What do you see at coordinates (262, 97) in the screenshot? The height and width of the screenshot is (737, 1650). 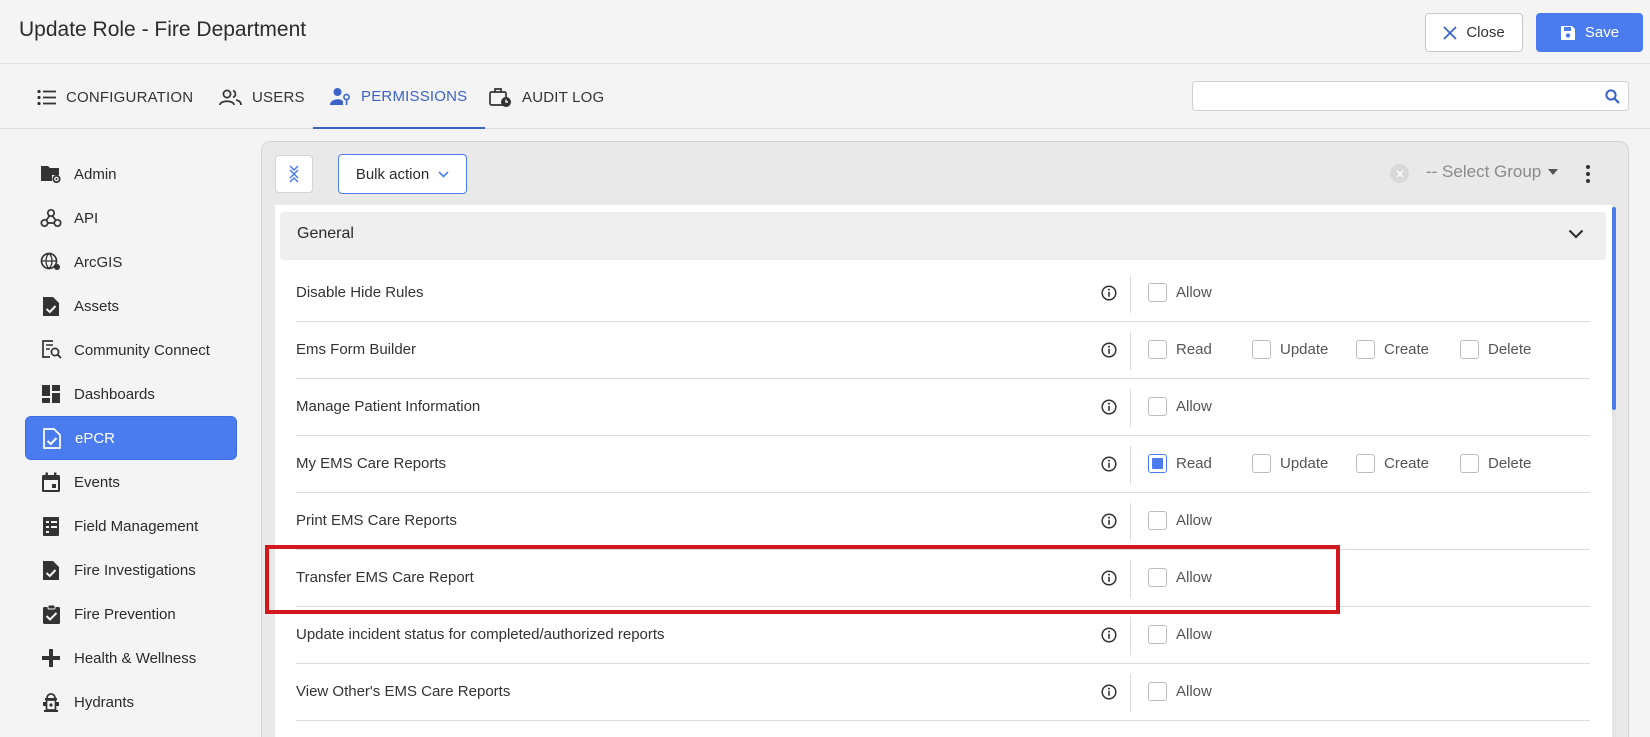 I see `tab-users: USERS` at bounding box center [262, 97].